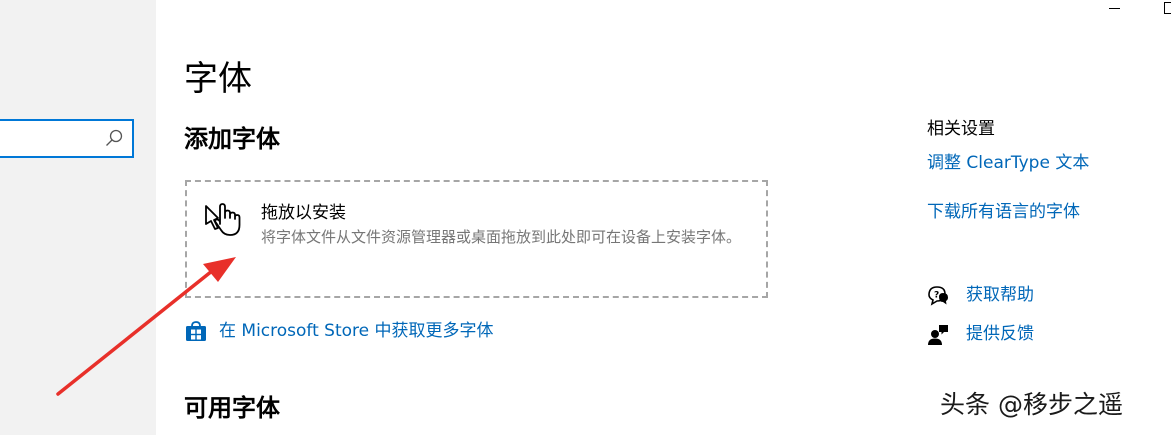 The image size is (1171, 435). What do you see at coordinates (67, 138) in the screenshot?
I see `search-input` at bounding box center [67, 138].